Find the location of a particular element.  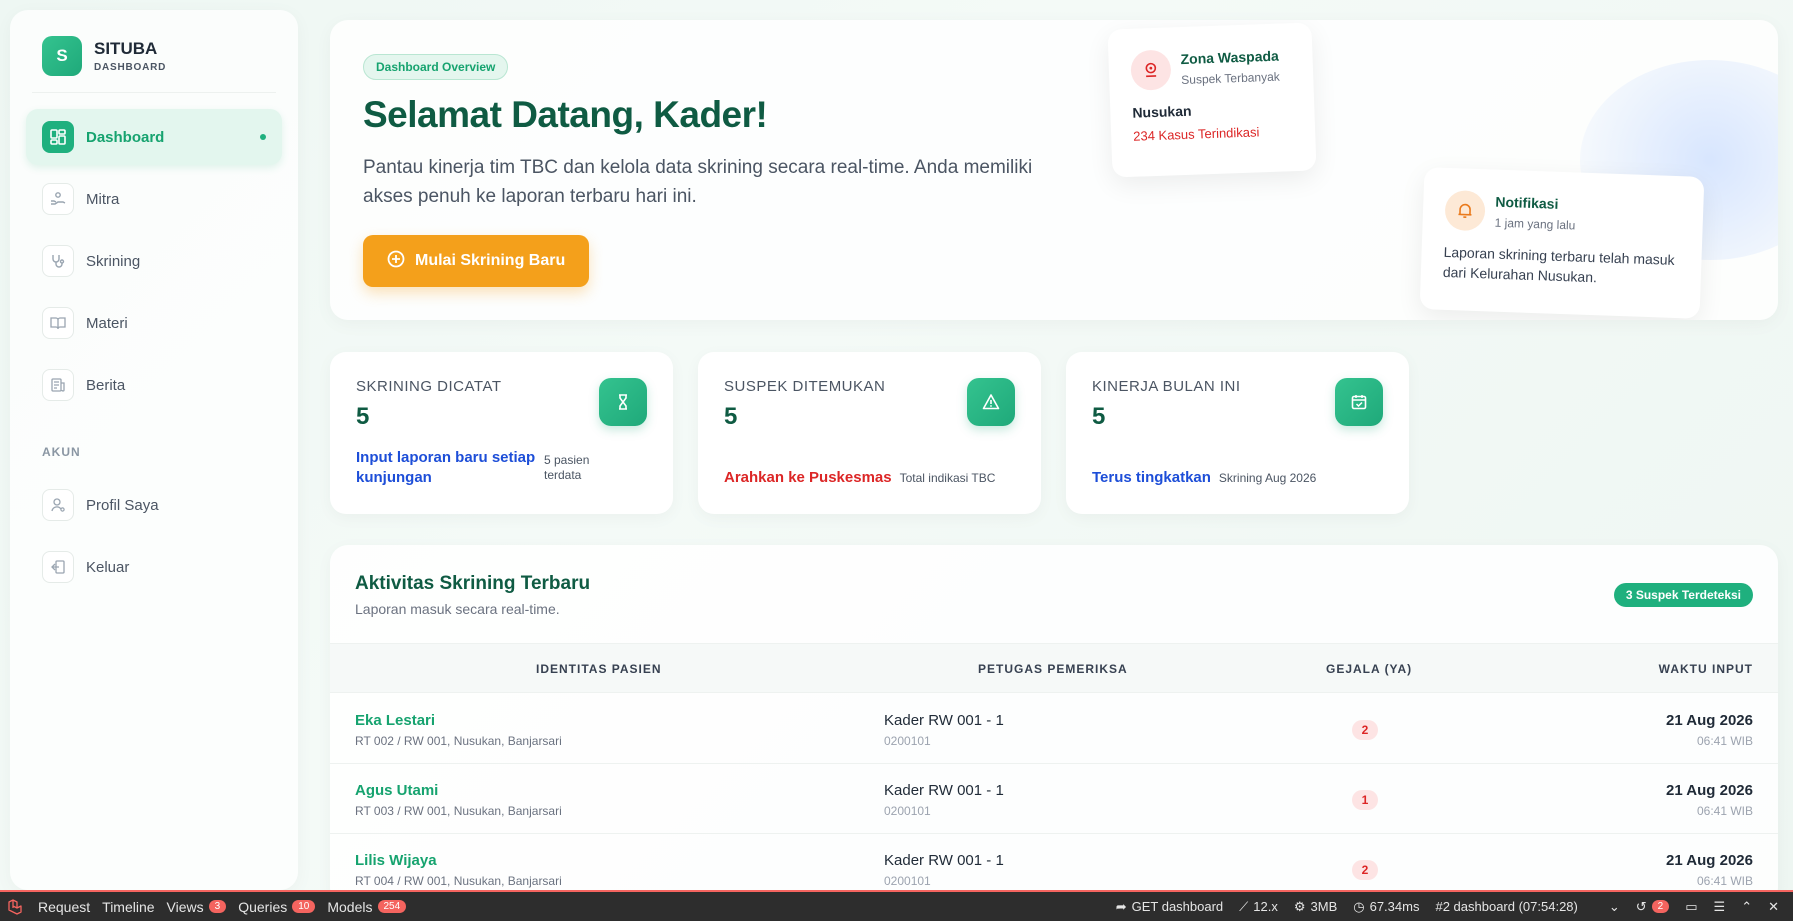

version-info: ⟋ 12.x is located at coordinates (1258, 907).